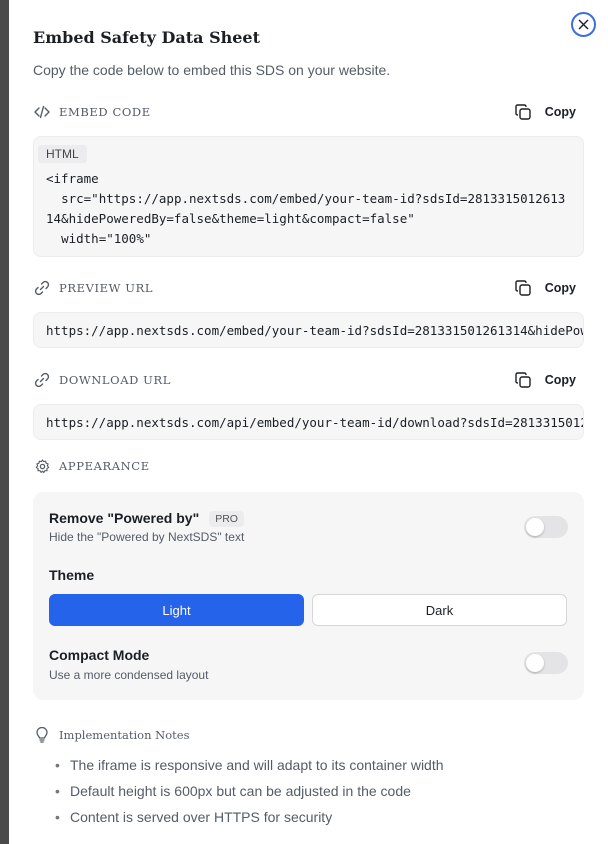 Image resolution: width=608 pixels, height=844 pixels. Describe the element at coordinates (99, 655) in the screenshot. I see `compact-mode-title: Compact Mode` at that location.